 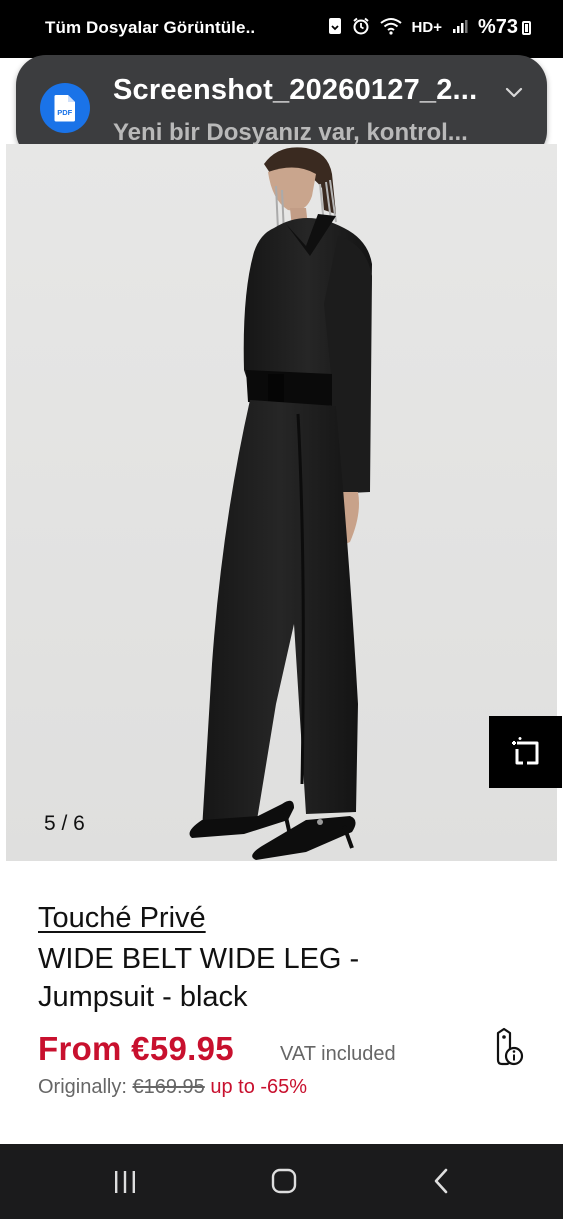 What do you see at coordinates (136, 1048) in the screenshot?
I see `product-price: From €59.95` at bounding box center [136, 1048].